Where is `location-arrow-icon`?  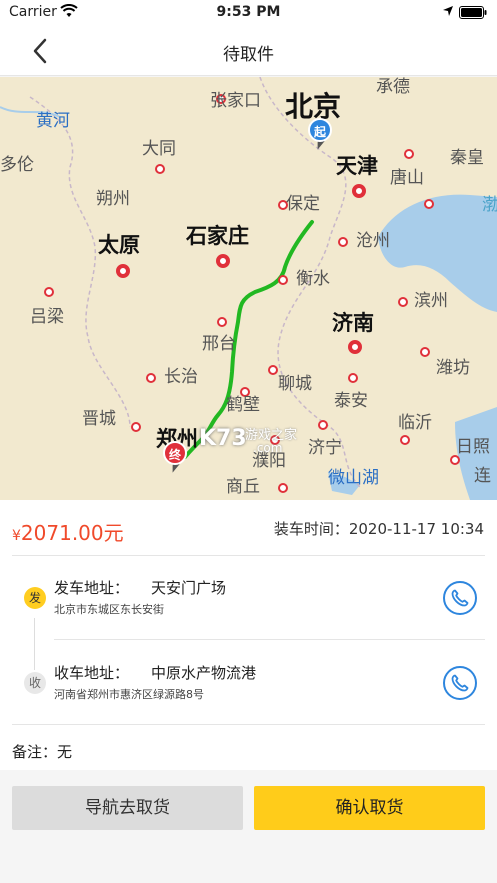 location-arrow-icon is located at coordinates (448, 11).